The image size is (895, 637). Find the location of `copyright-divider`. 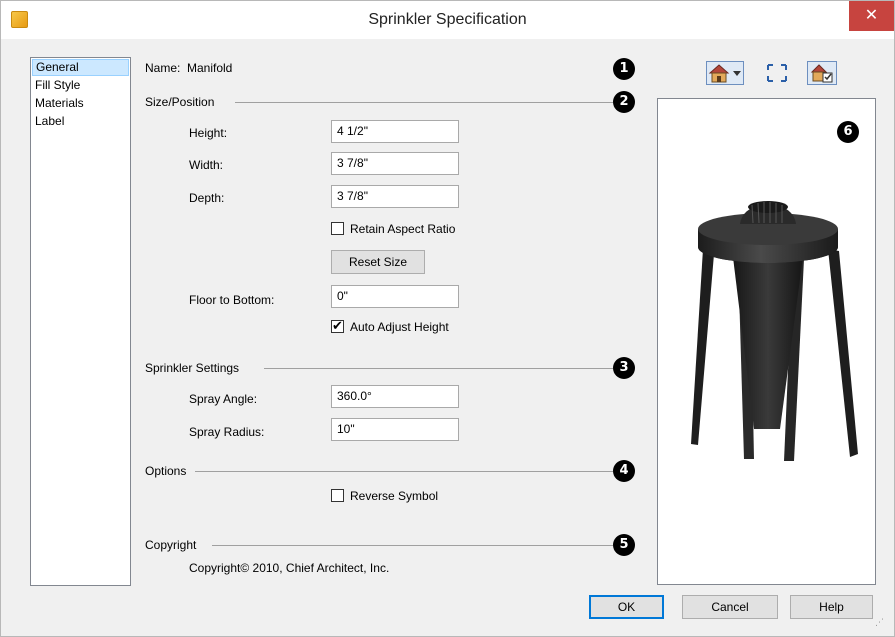

copyright-divider is located at coordinates (412, 545).